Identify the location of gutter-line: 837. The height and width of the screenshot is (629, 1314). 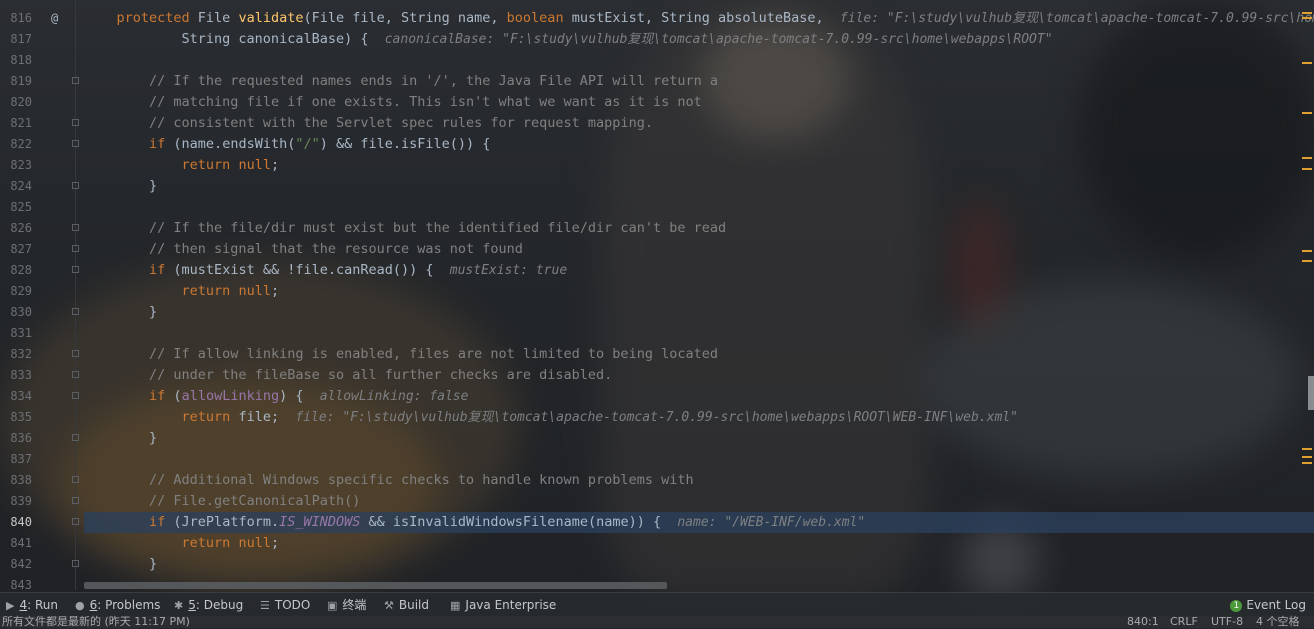
(35, 459).